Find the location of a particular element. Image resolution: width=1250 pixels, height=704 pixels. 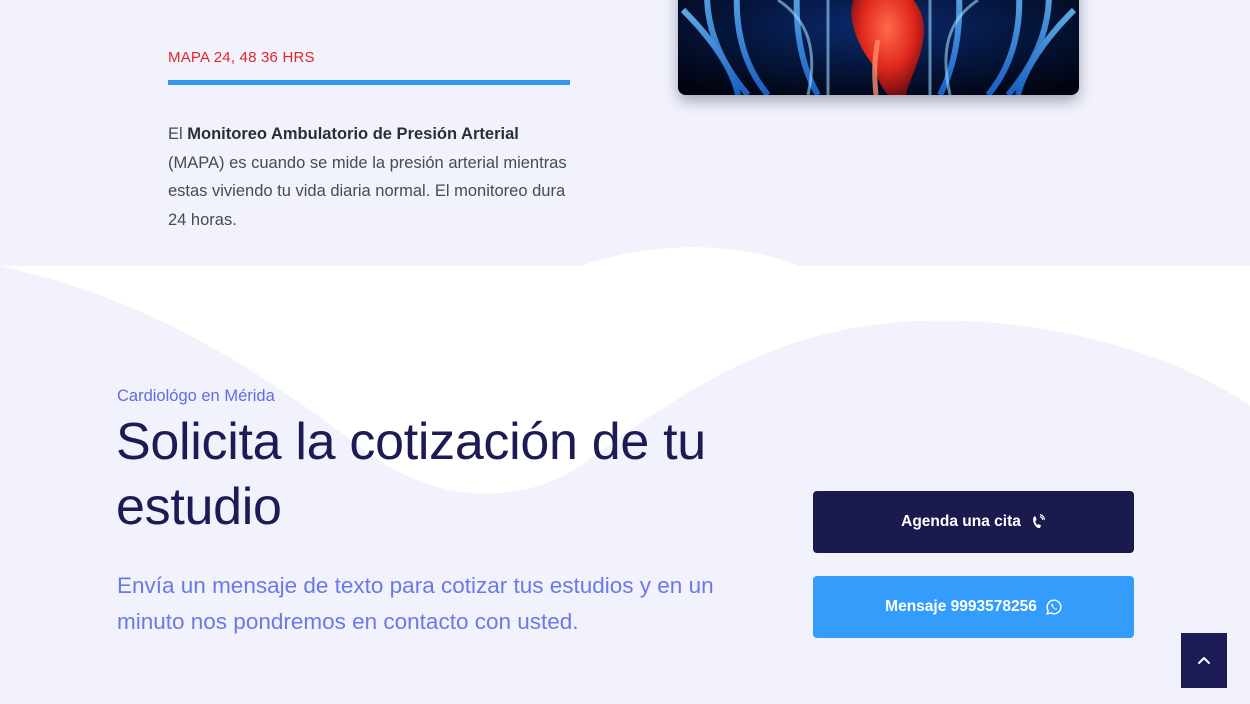

cta-eyebrow: Cardiológo en Mérida is located at coordinates (196, 396).